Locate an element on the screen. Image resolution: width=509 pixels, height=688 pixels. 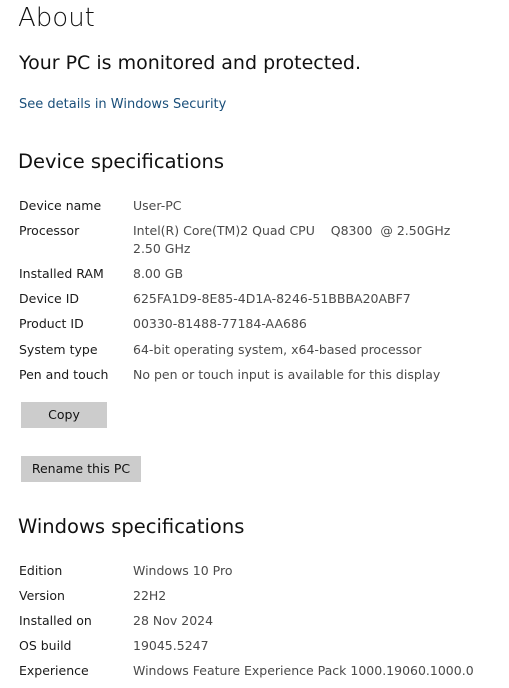
spec-label: Device ID is located at coordinates (49, 298).